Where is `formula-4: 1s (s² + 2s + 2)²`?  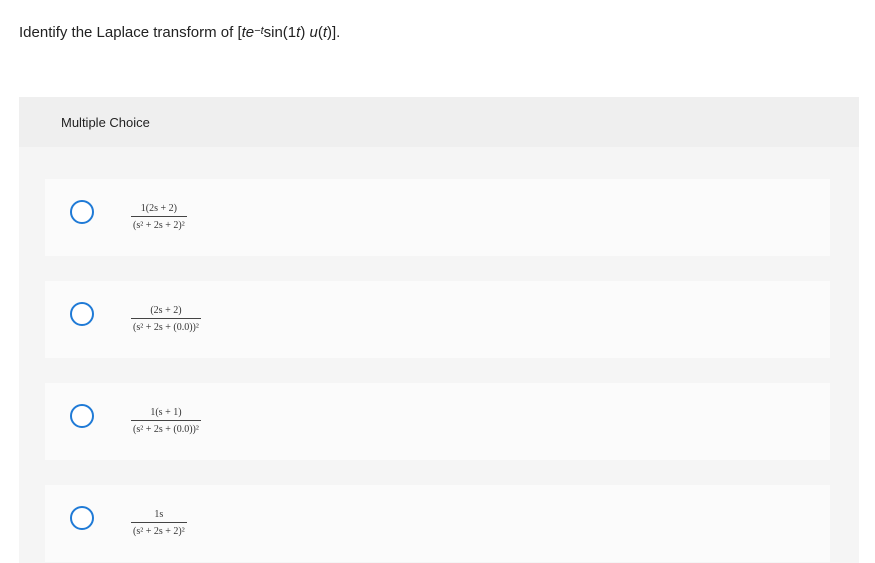 formula-4: 1s (s² + 2s + 2)² is located at coordinates (159, 523).